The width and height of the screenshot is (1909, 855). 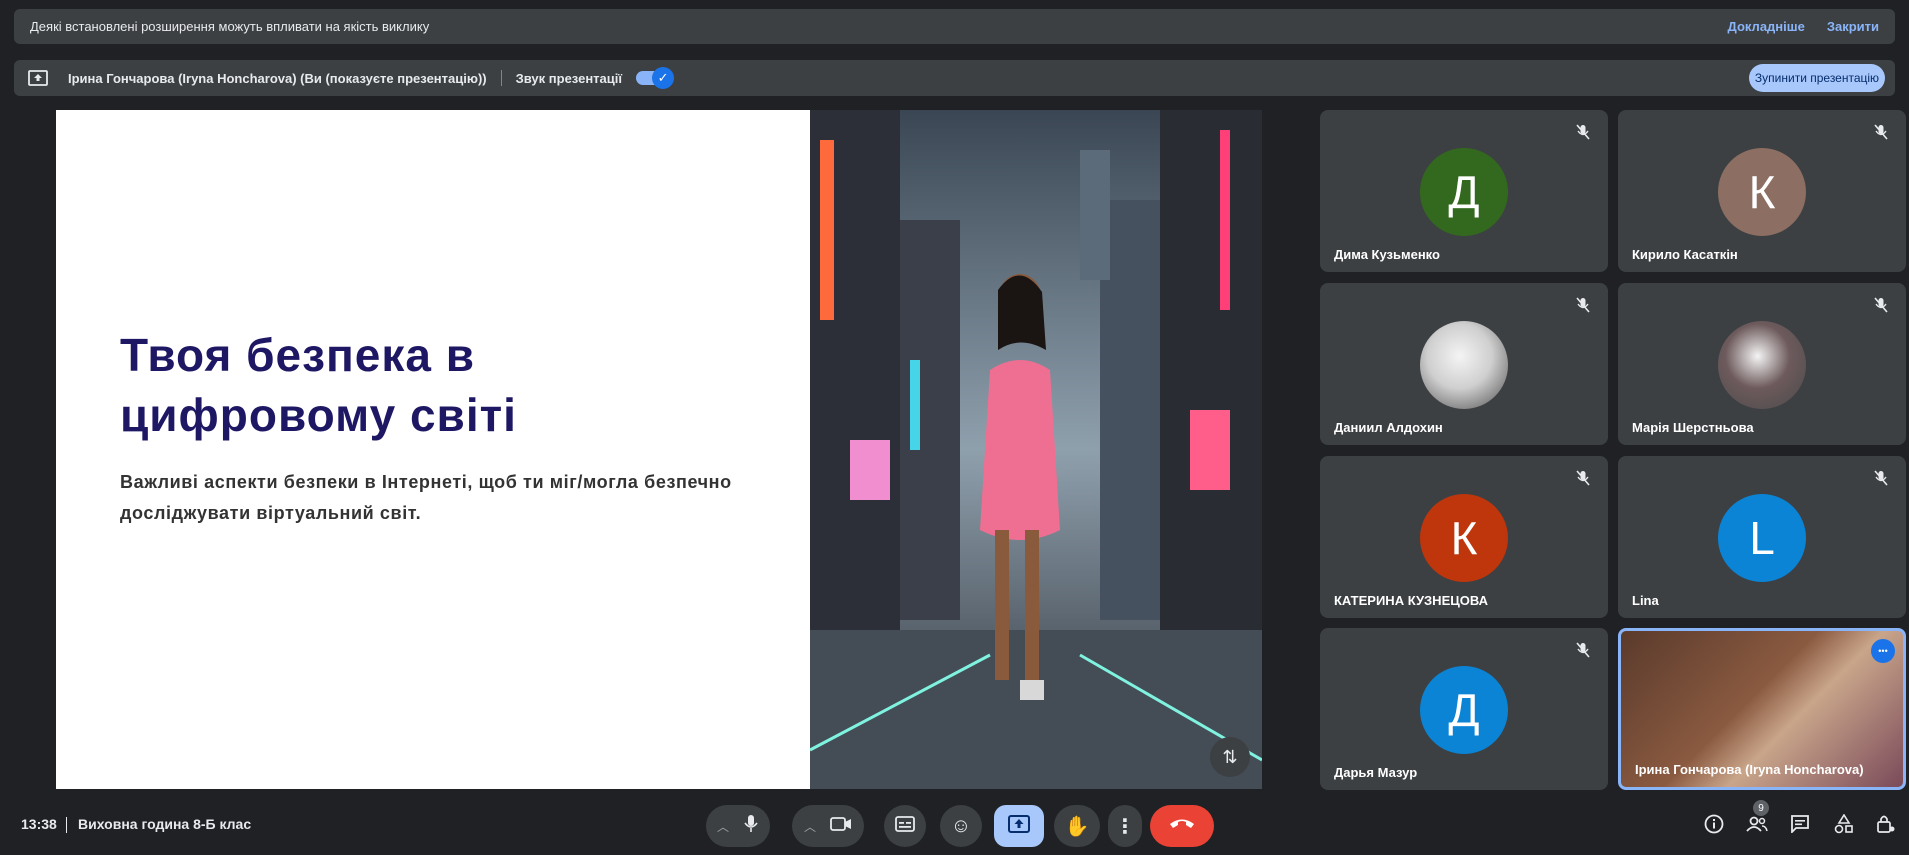 I want to click on clock: 13:38, so click(x=39, y=824).